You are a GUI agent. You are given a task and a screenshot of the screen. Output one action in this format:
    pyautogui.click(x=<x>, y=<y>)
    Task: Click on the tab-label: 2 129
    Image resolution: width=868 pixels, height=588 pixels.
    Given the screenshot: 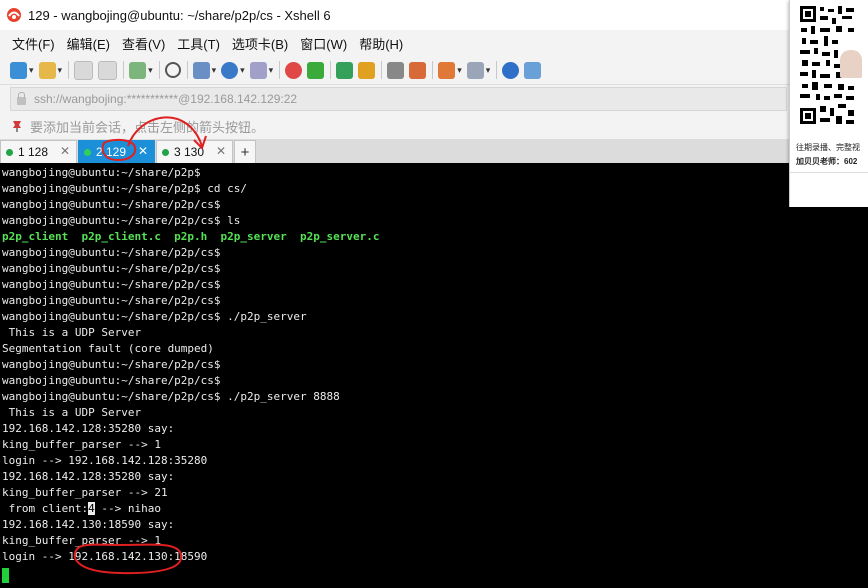 What is the action you would take?
    pyautogui.click(x=111, y=152)
    